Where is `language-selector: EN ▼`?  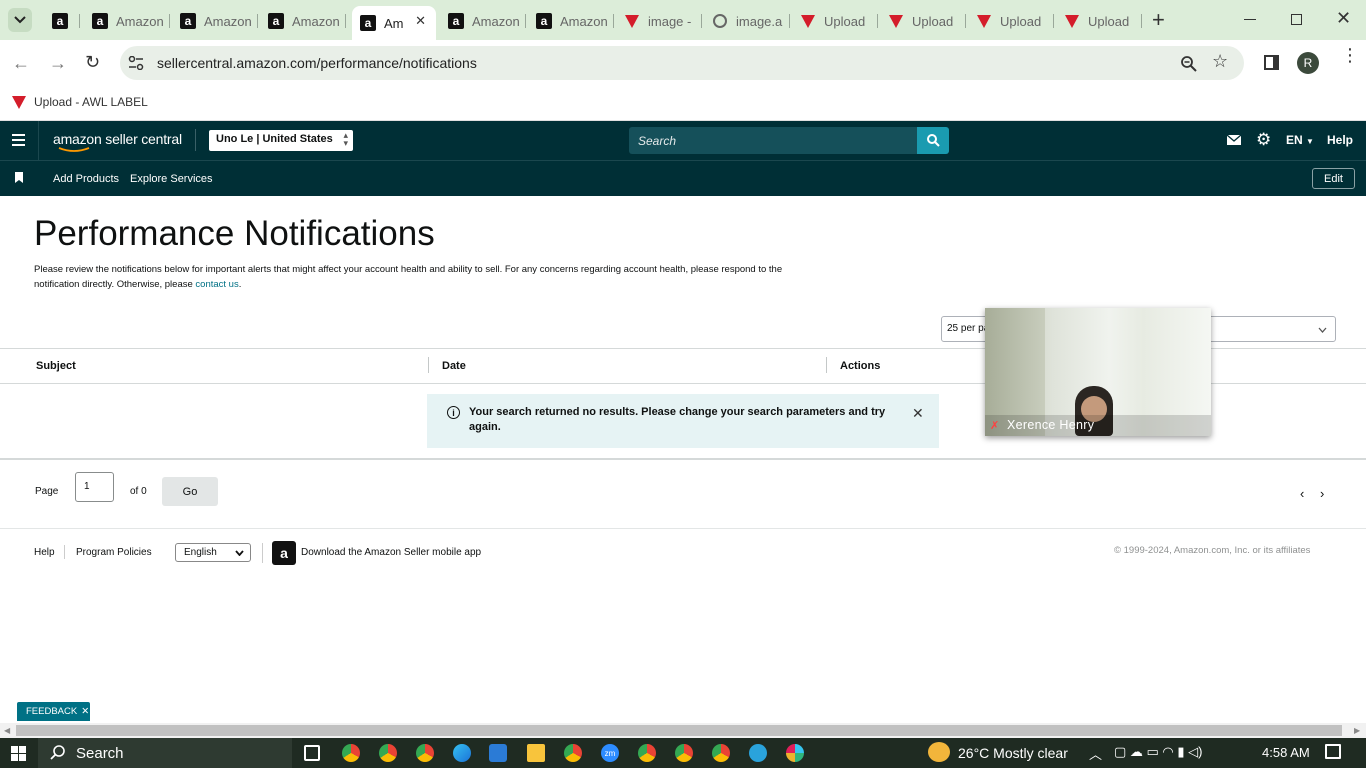 language-selector: EN ▼ is located at coordinates (1300, 140).